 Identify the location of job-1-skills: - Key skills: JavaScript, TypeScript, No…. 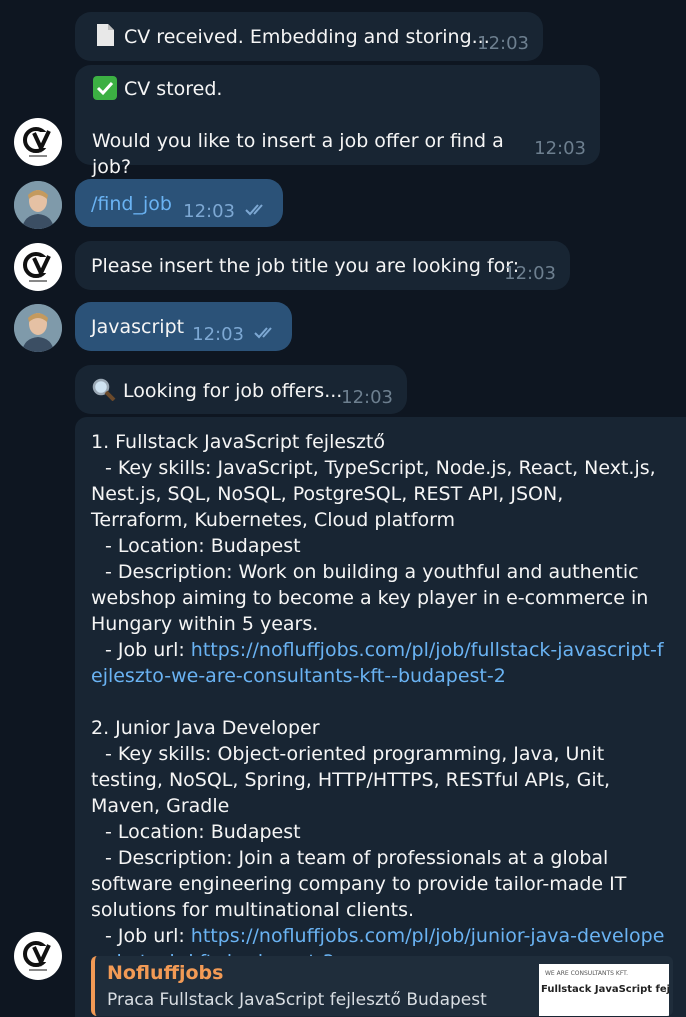
(373, 494).